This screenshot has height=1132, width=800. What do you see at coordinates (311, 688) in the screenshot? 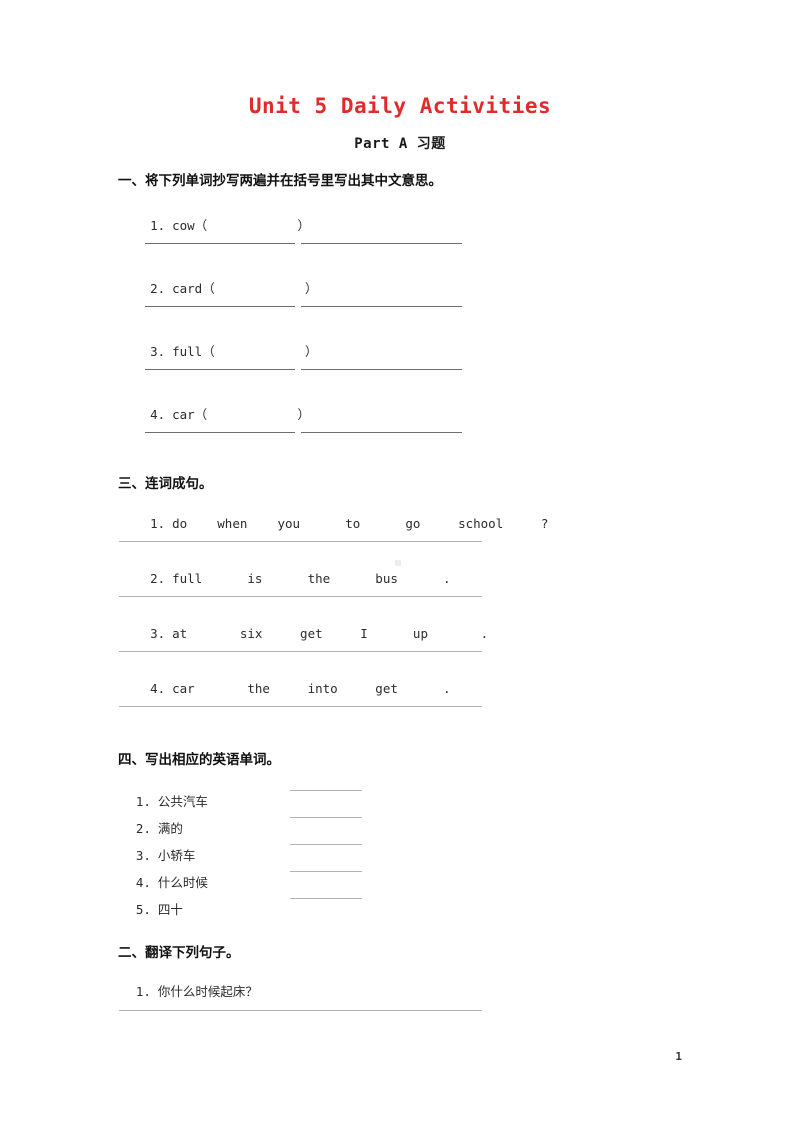
I see `item-text: car the into get .` at bounding box center [311, 688].